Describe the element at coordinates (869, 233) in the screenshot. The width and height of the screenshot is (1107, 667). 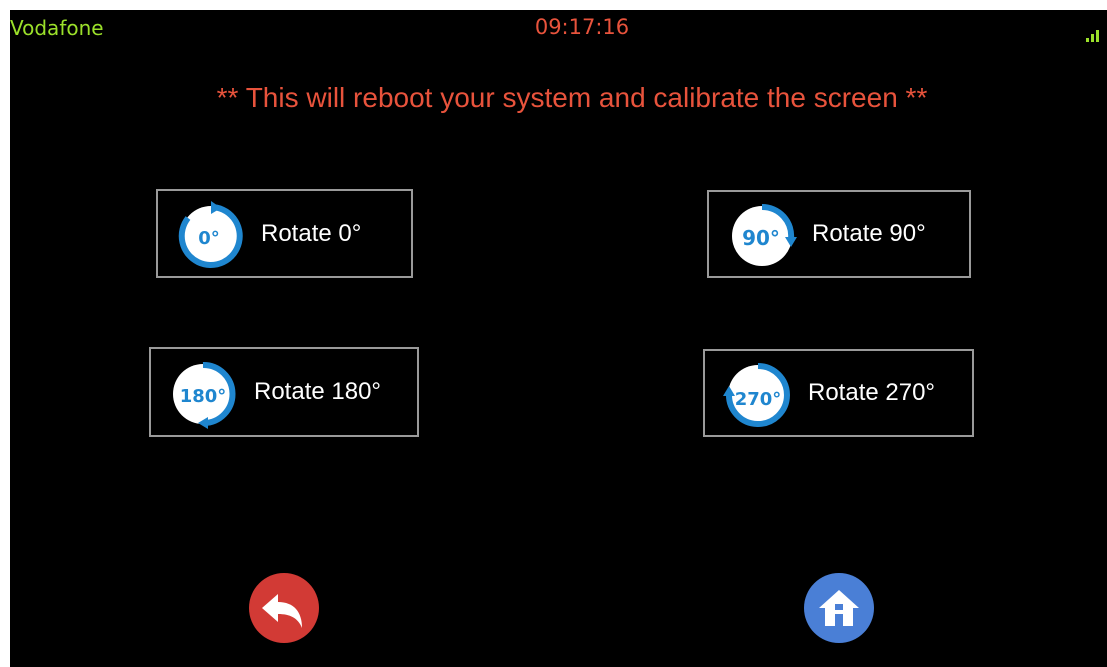
I see `rotate-90-label: Rotate 90°` at that location.